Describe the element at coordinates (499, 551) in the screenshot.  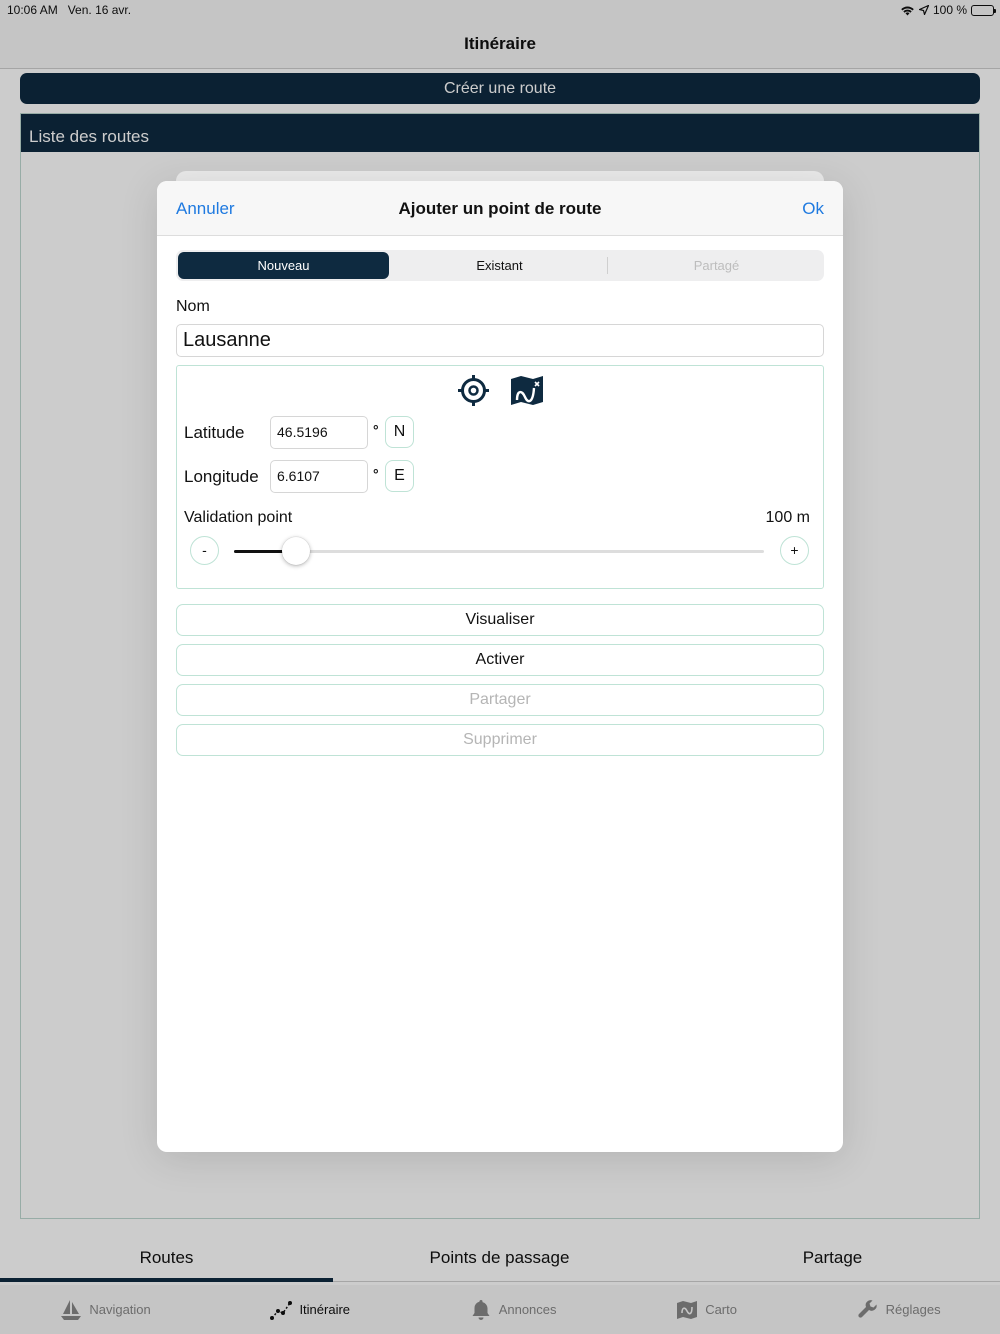
I see `validation-slider` at that location.